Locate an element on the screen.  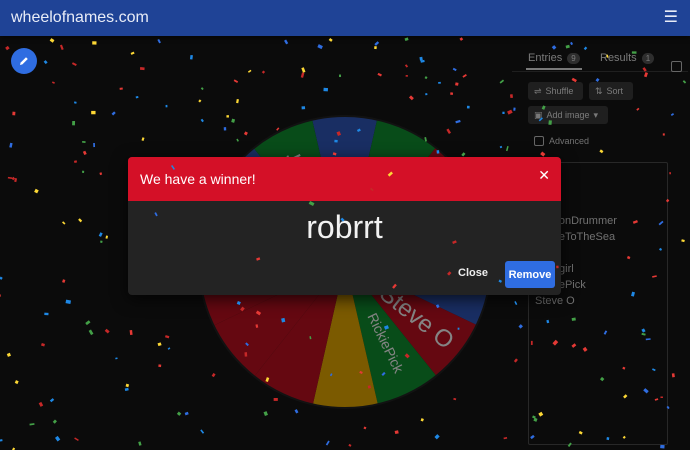
close-button: Close is located at coordinates (473, 273).